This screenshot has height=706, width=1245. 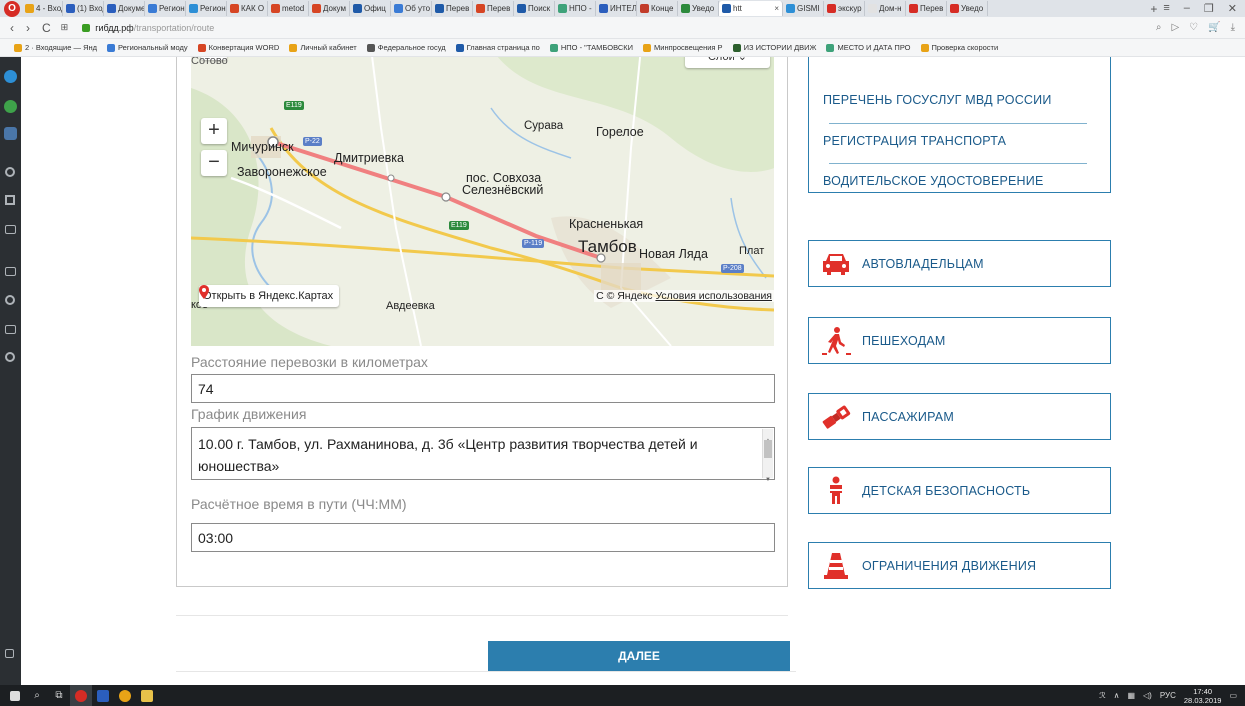 What do you see at coordinates (9, 653) in the screenshot?
I see `sidebar-toggle-icon` at bounding box center [9, 653].